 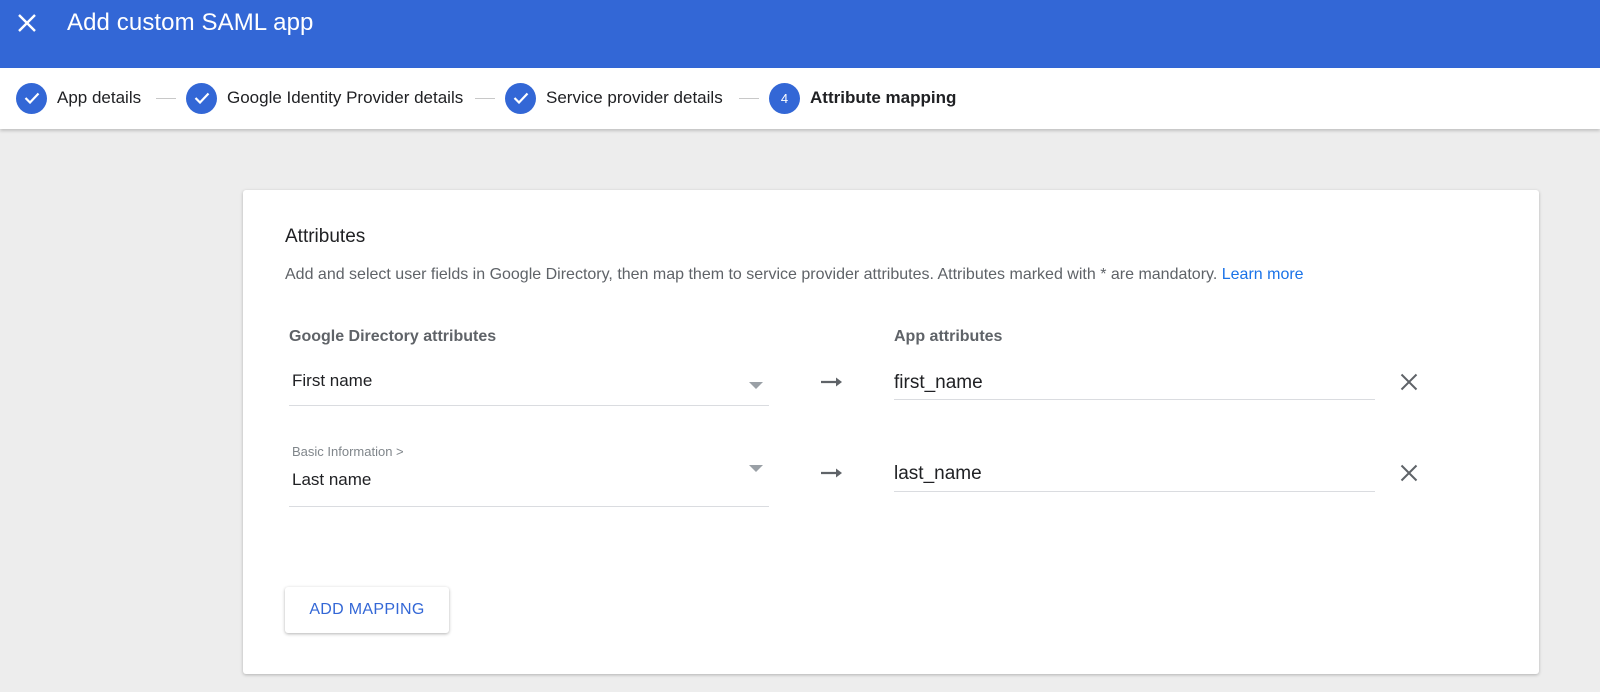 What do you see at coordinates (1134, 381) in the screenshot?
I see `app-attribute-input: first_name` at bounding box center [1134, 381].